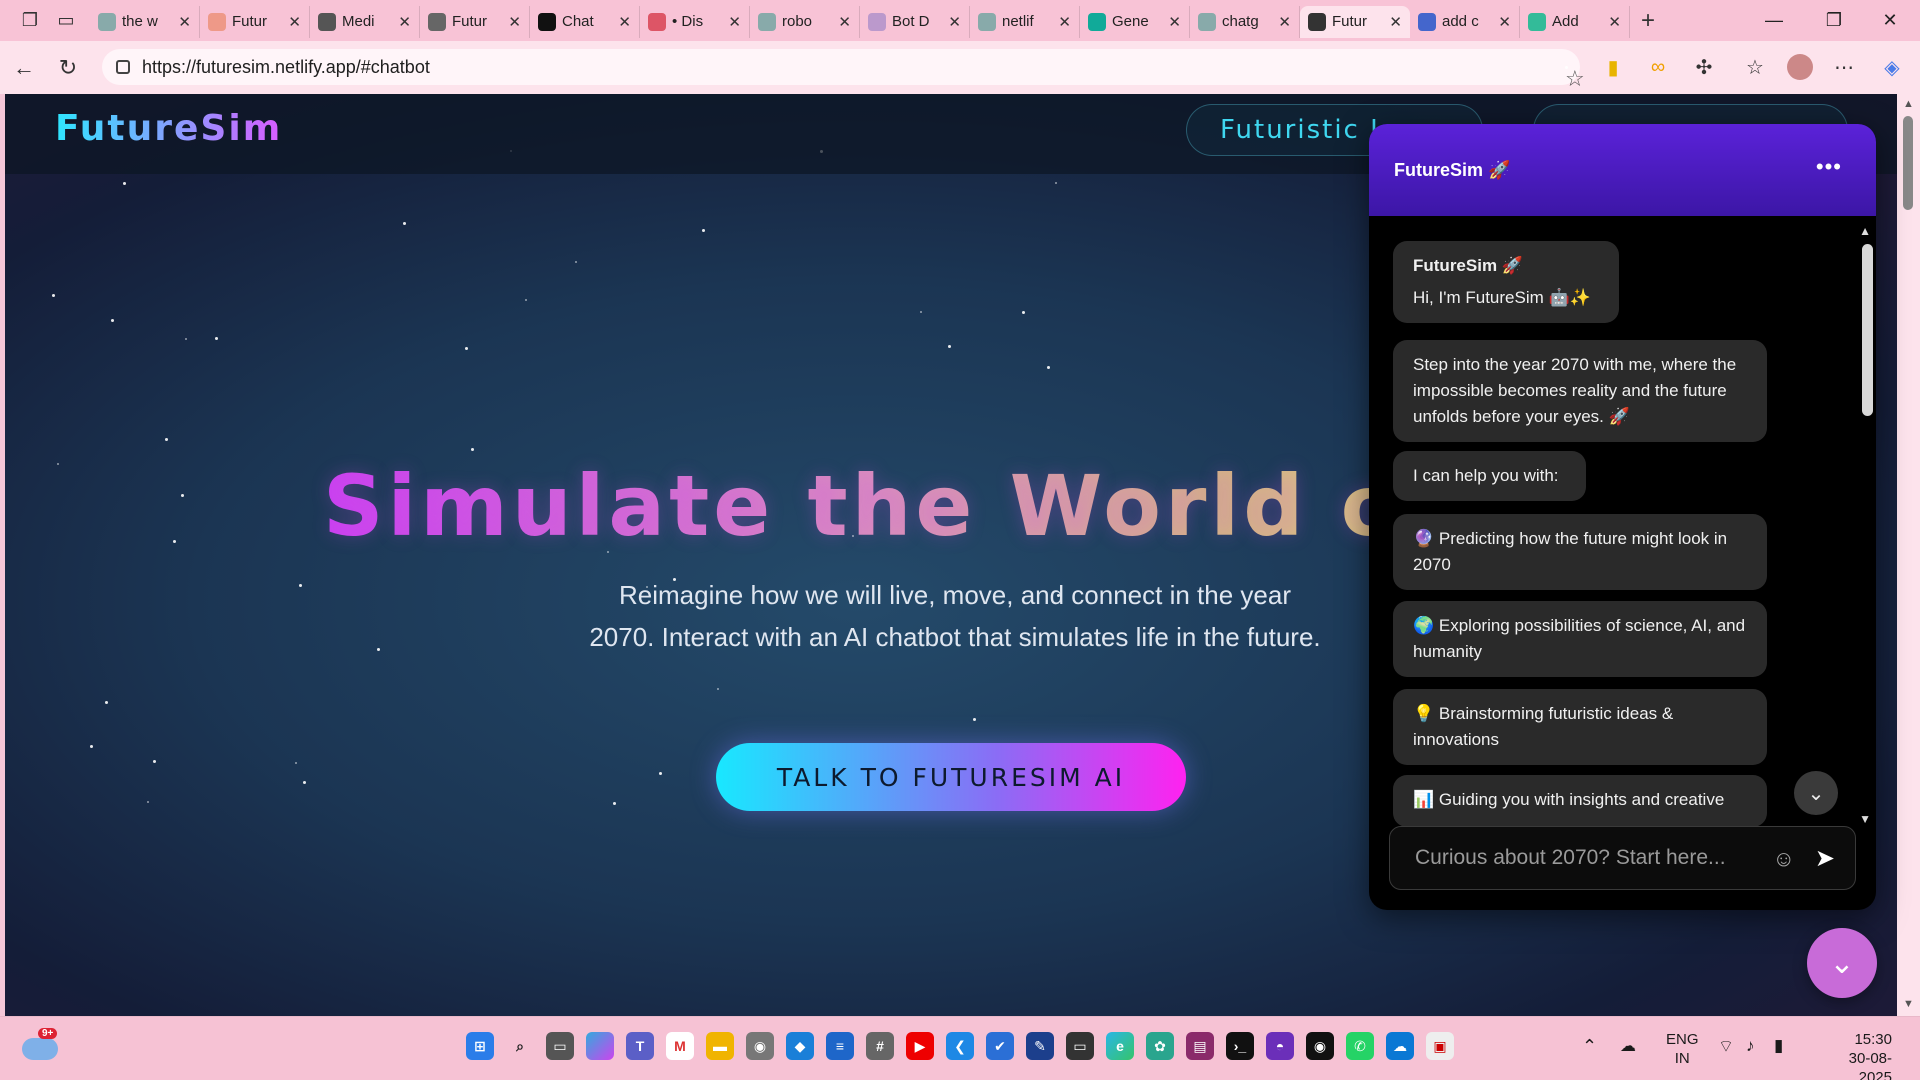 Image resolution: width=1920 pixels, height=1080 pixels. Describe the element at coordinates (1800, 67) in the screenshot. I see `profile-avatar` at that location.